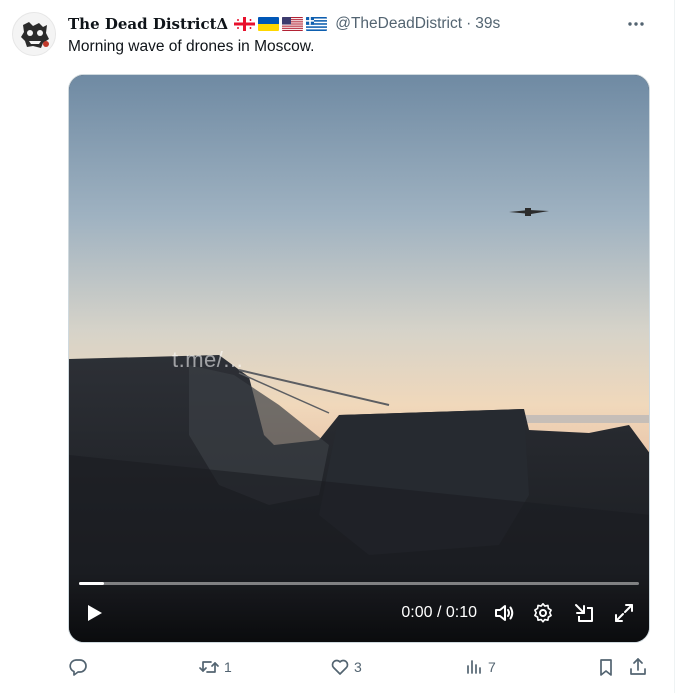 The image size is (675, 693). I want to click on bookmark-icon, so click(606, 667).